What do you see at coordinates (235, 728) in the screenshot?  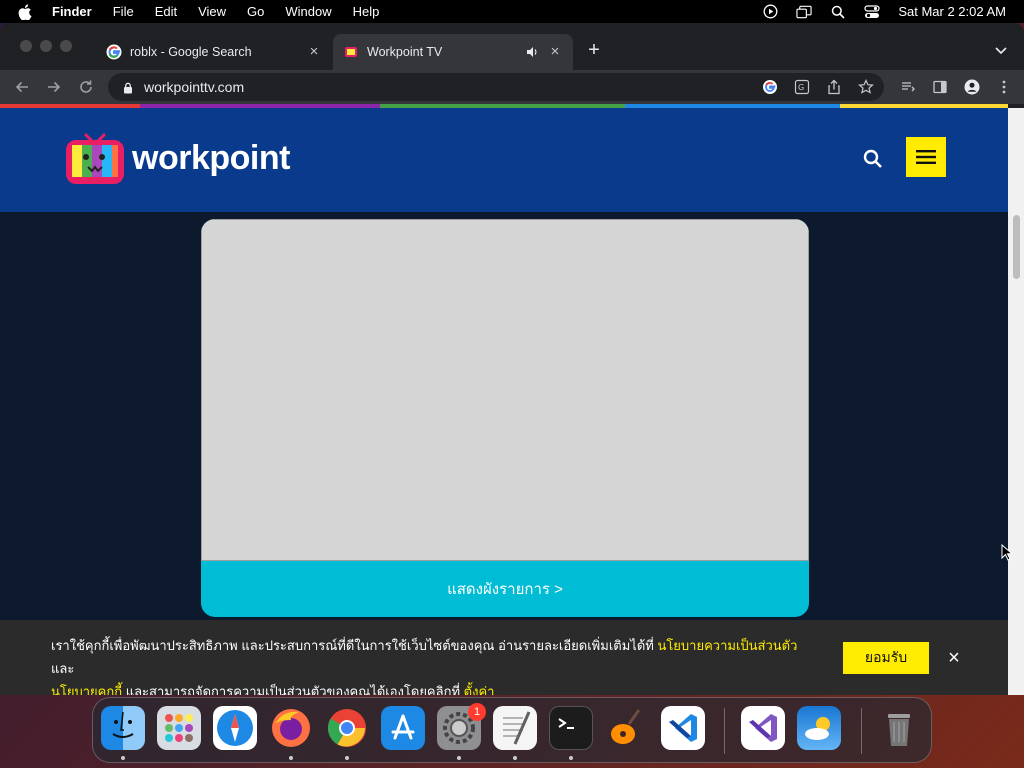 I see `safari-icon` at bounding box center [235, 728].